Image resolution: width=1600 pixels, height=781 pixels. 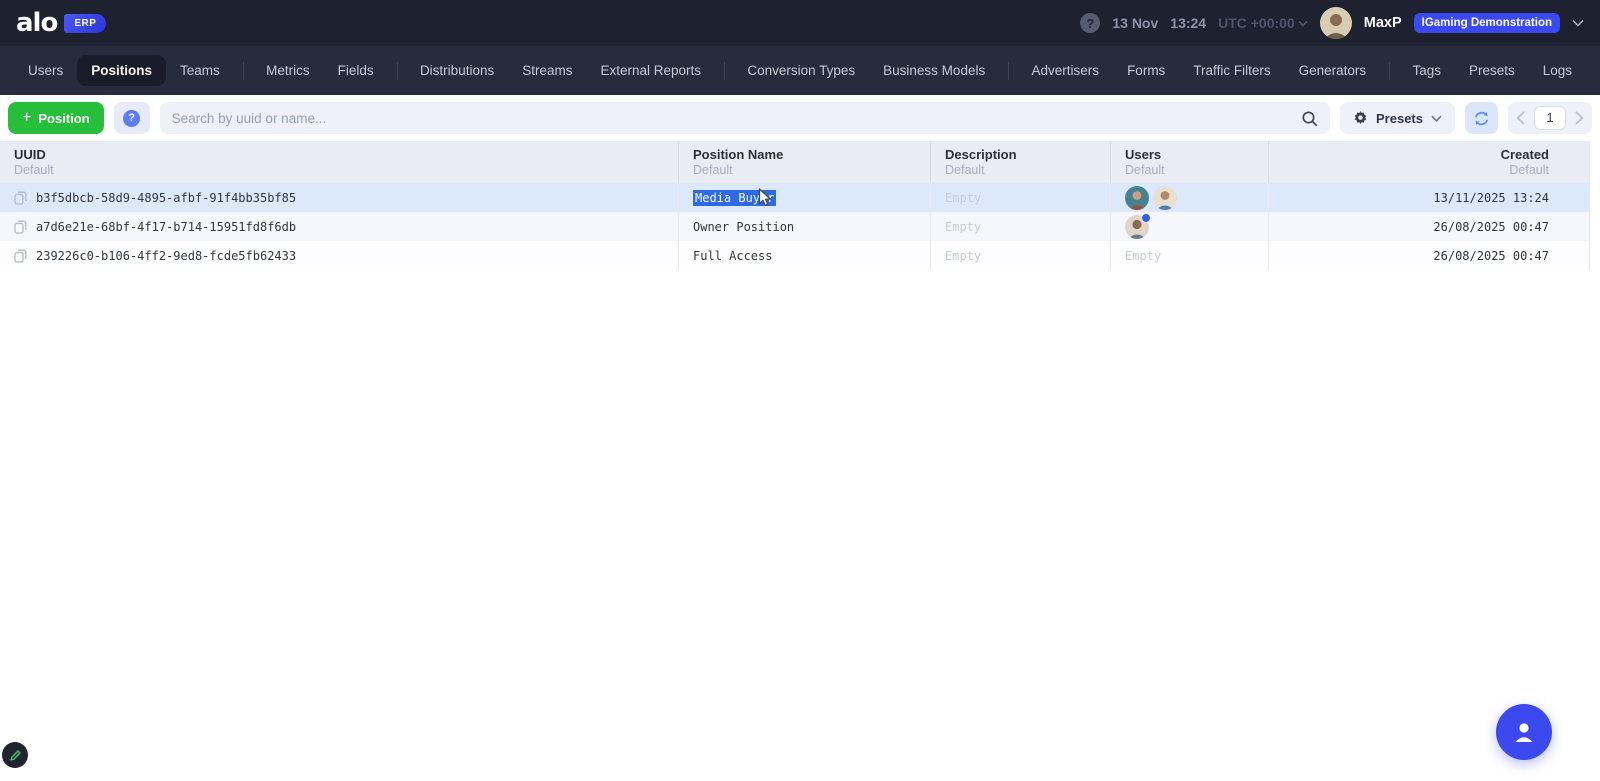 What do you see at coordinates (1524, 154) in the screenshot?
I see `column-title: Created` at bounding box center [1524, 154].